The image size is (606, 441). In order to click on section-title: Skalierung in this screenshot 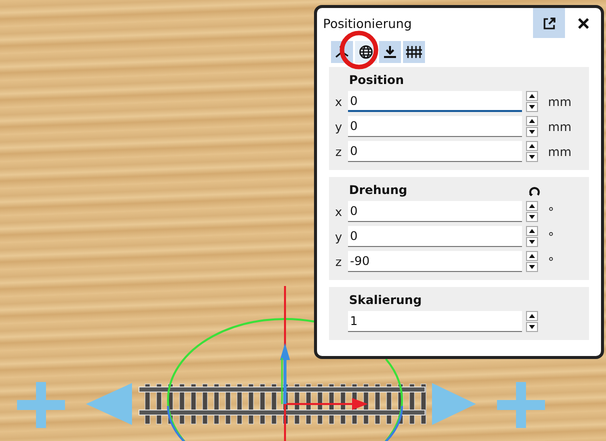, I will do `click(386, 300)`.